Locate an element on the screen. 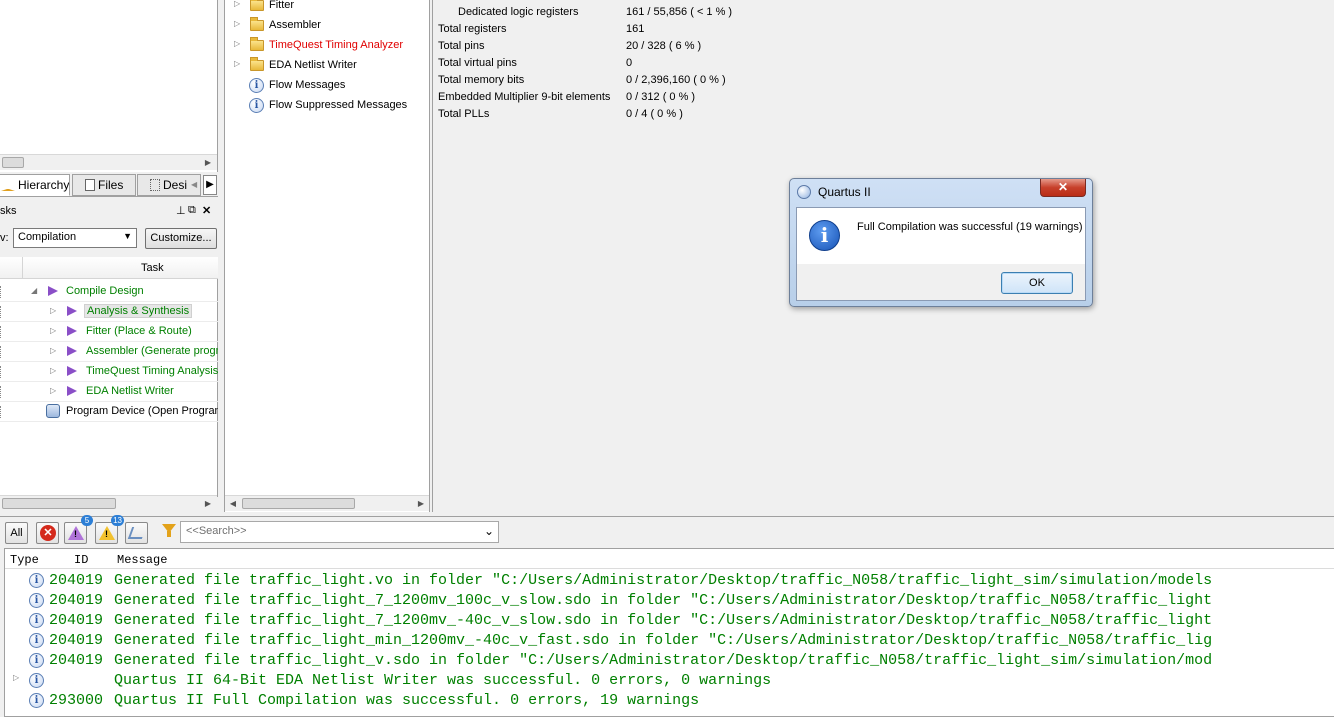 This screenshot has width=1334, height=717. tab-scroll-right-icon: ▶ is located at coordinates (210, 185).